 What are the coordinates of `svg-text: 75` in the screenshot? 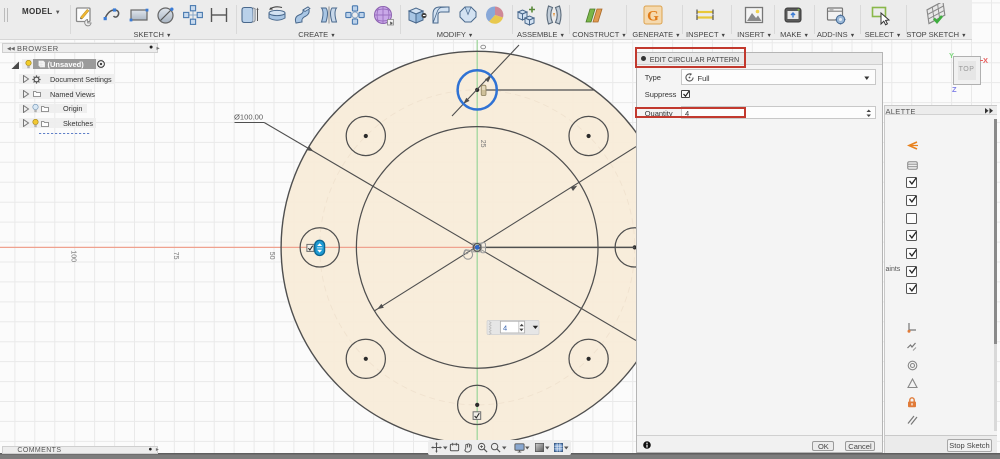 It's located at (175, 256).